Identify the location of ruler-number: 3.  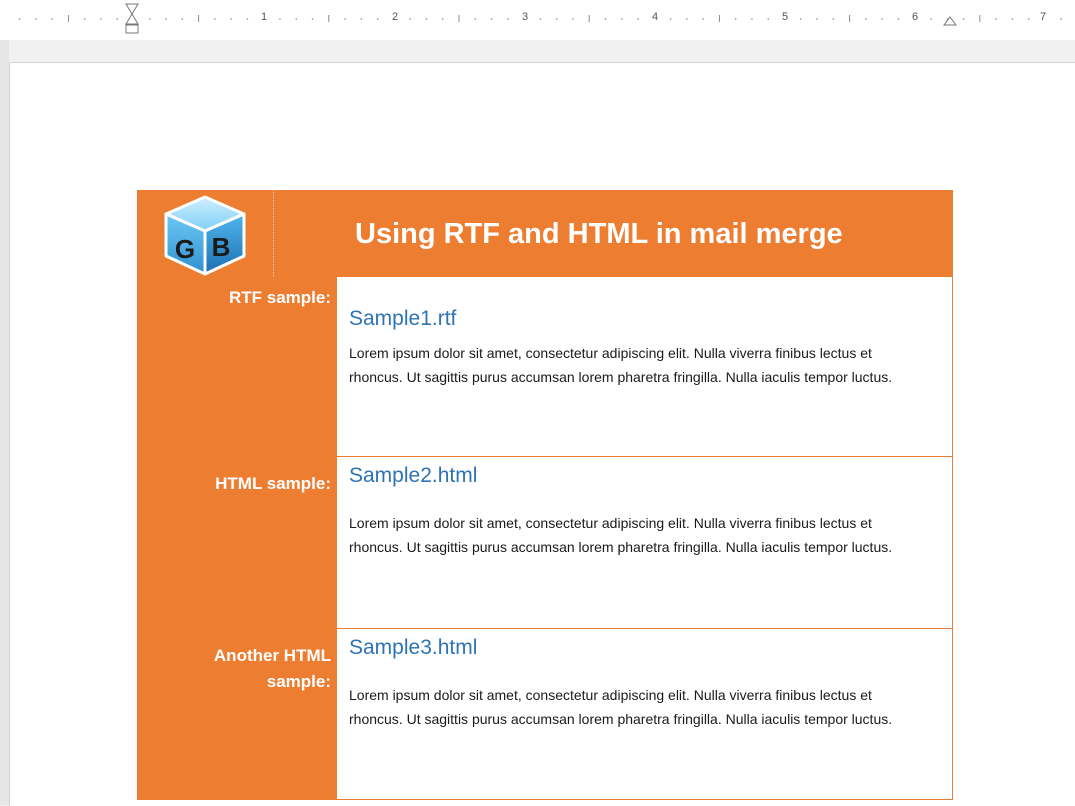
(525, 17).